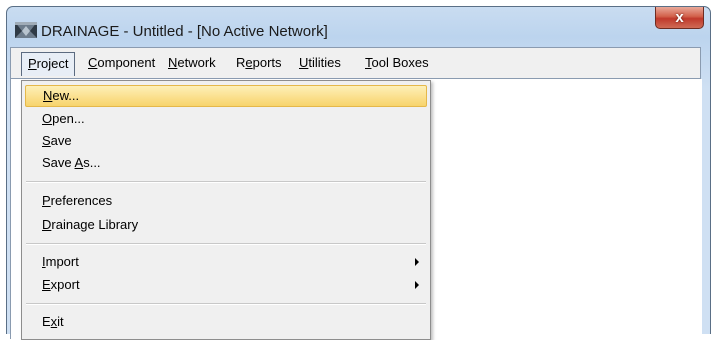 Image resolution: width=717 pixels, height=340 pixels. I want to click on menu-utilities-mnemonic: U, so click(304, 62).